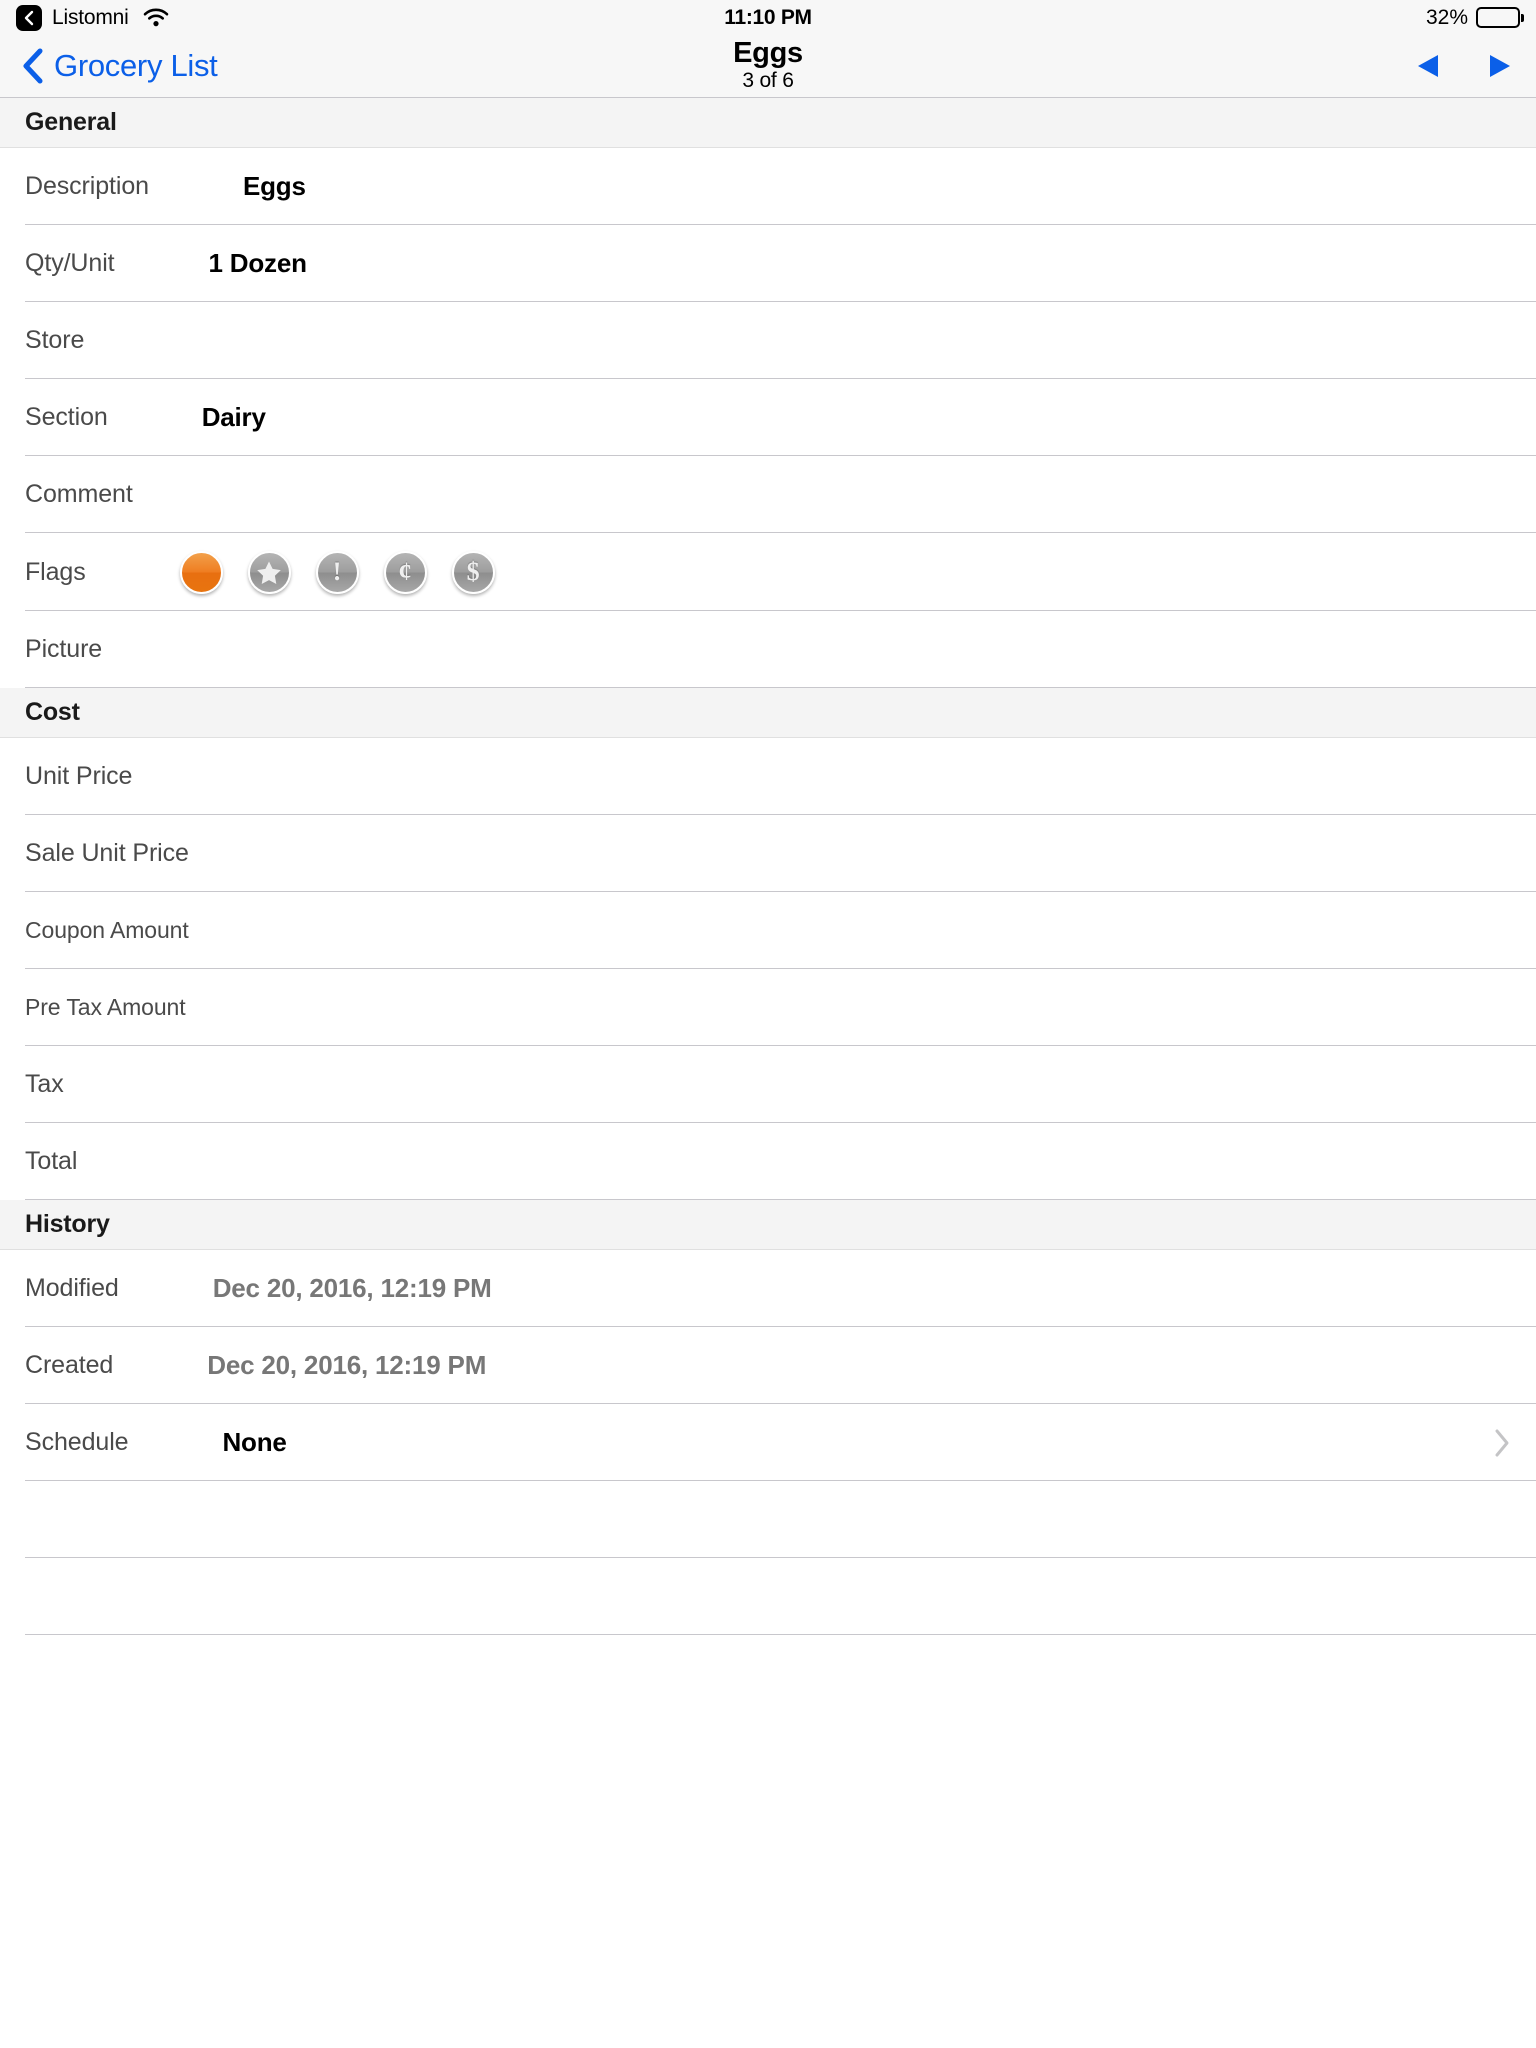 Image resolution: width=1536 pixels, height=2048 pixels. Describe the element at coordinates (107, 930) in the screenshot. I see `row-label-coupon-amount: Coupon Amount` at that location.